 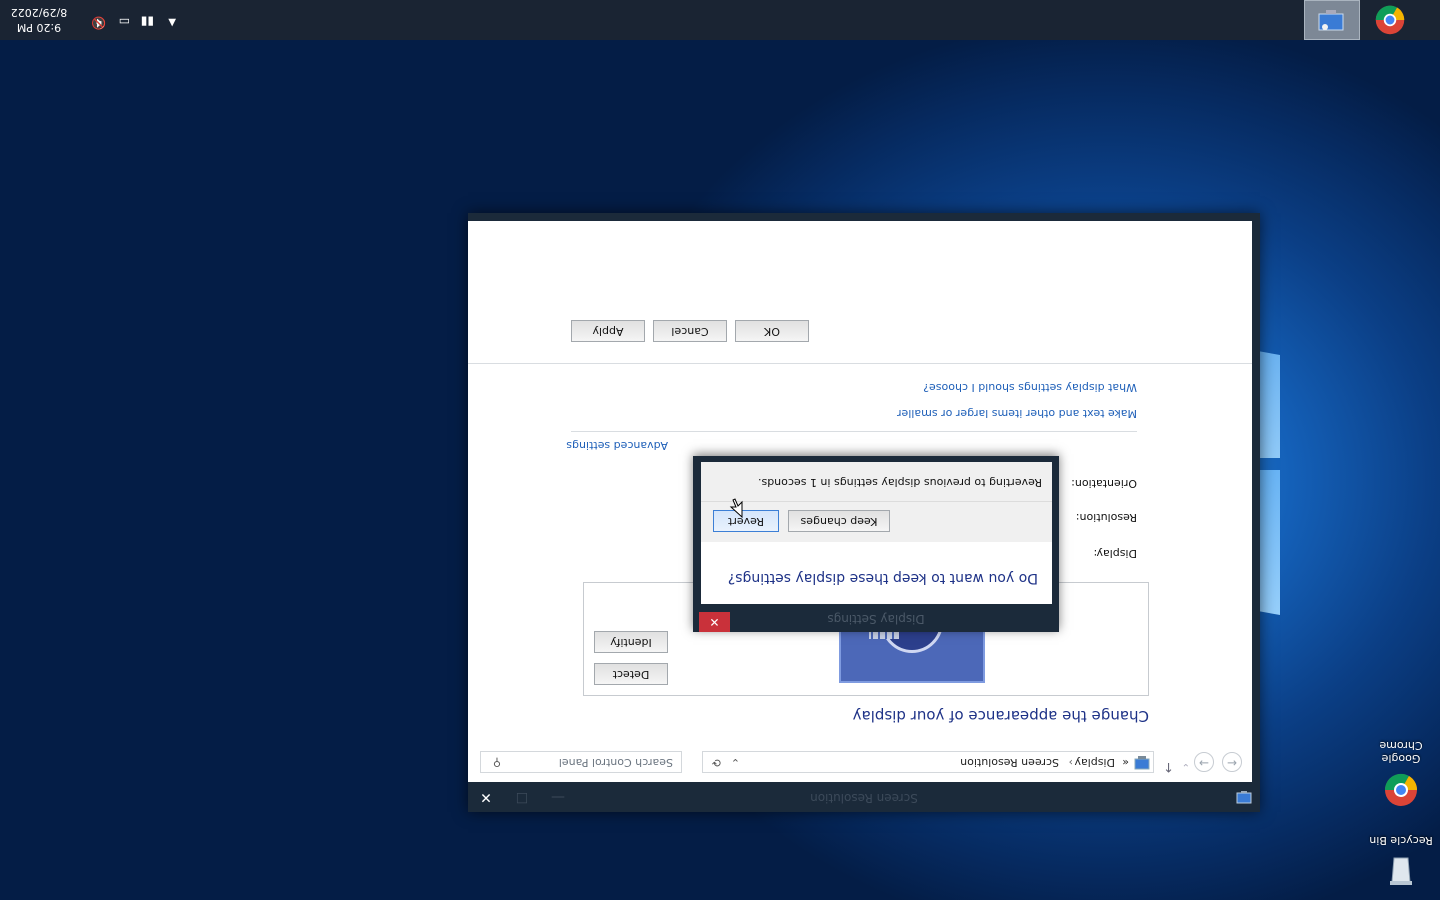 What do you see at coordinates (1104, 483) in the screenshot?
I see `orientation-label: Orientation:` at bounding box center [1104, 483].